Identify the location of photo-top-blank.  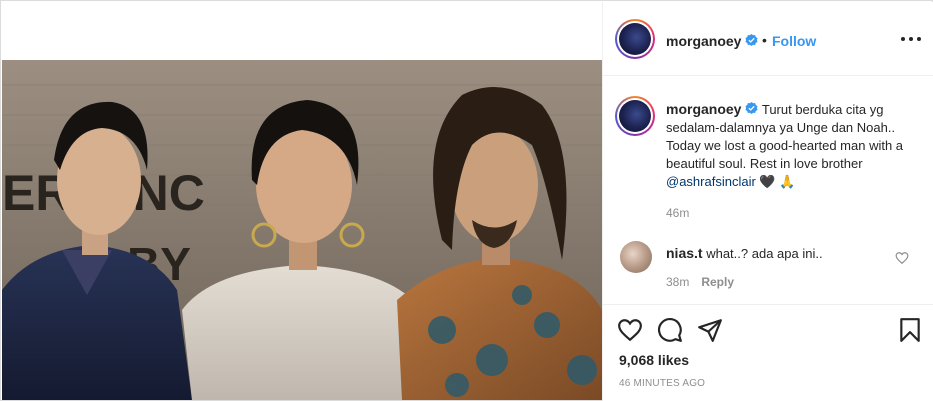
(302, 31).